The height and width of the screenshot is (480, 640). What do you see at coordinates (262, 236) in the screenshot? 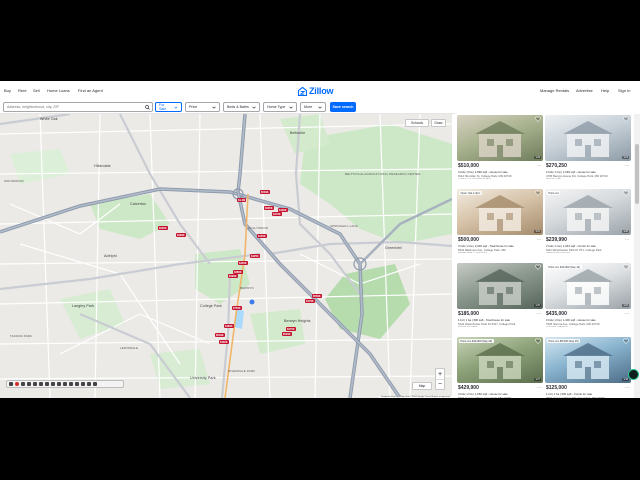
I see `price-pin: $150K` at bounding box center [262, 236].